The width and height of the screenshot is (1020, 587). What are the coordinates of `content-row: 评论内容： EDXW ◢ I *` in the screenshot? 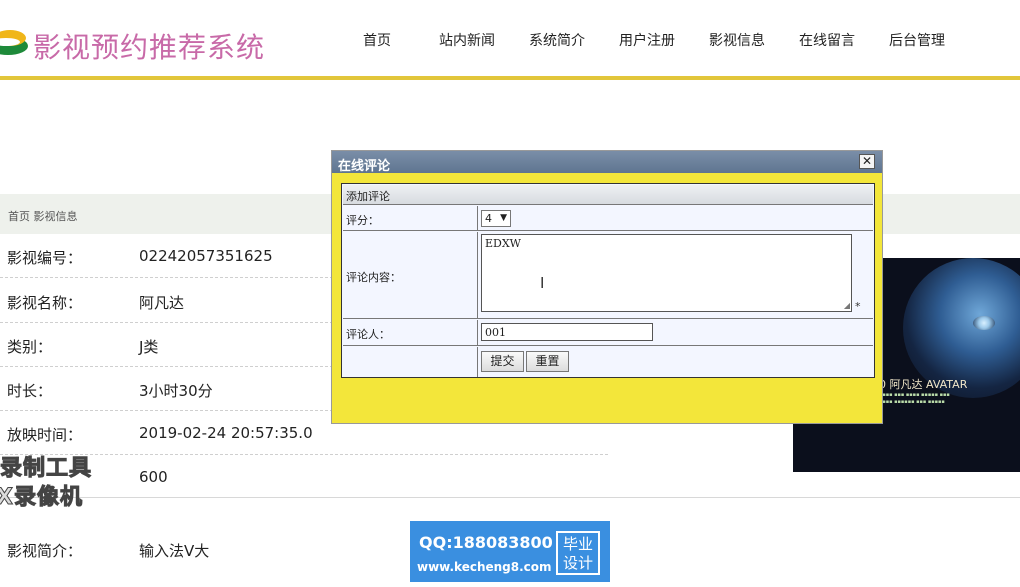 It's located at (608, 275).